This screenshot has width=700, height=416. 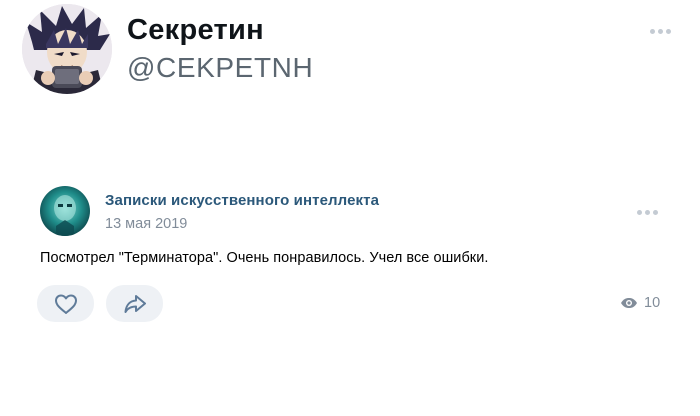 I want to click on eye-icon, so click(x=629, y=303).